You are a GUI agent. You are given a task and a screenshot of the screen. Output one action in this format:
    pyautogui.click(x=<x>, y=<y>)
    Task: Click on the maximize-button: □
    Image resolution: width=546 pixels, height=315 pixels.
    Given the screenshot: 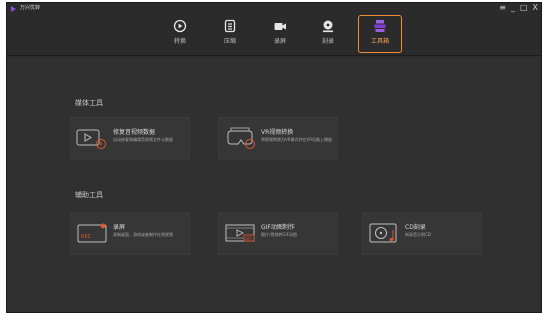 What is the action you would take?
    pyautogui.click(x=524, y=7)
    